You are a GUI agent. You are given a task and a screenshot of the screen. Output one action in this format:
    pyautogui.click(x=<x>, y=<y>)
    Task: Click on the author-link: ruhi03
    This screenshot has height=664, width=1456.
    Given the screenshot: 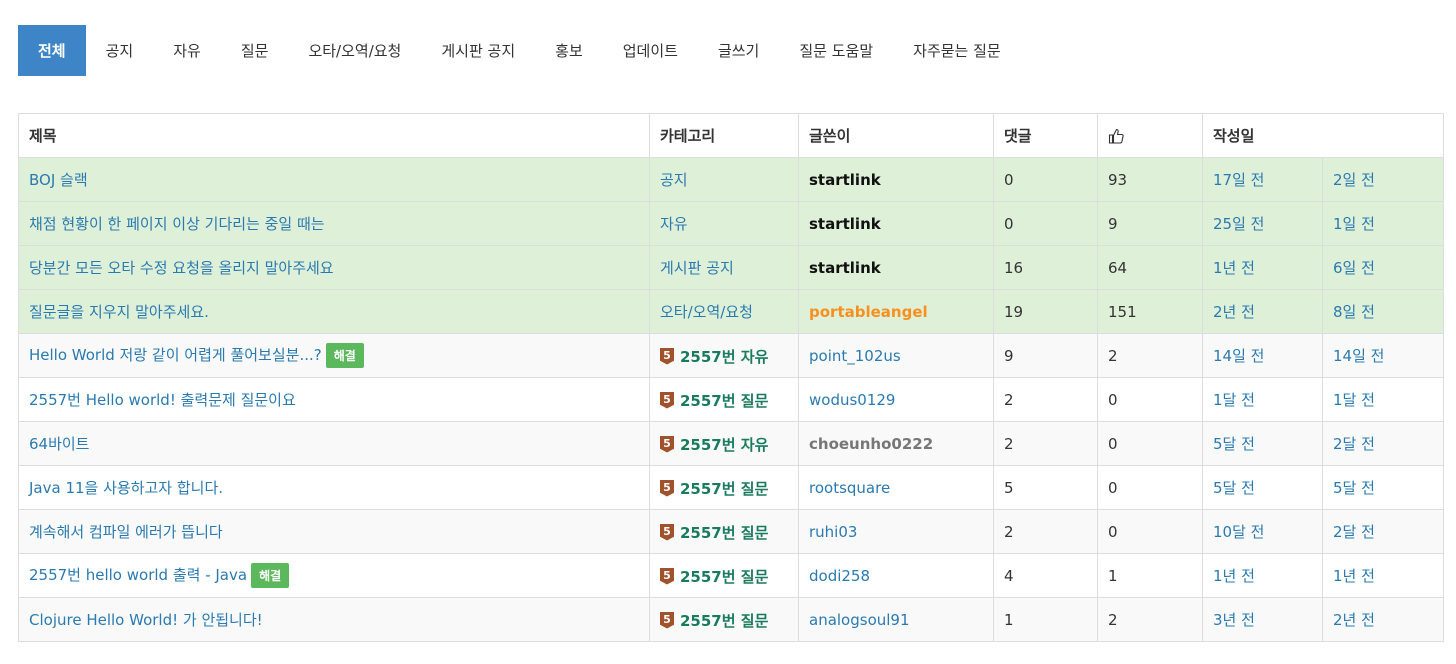 What is the action you would take?
    pyautogui.click(x=833, y=532)
    